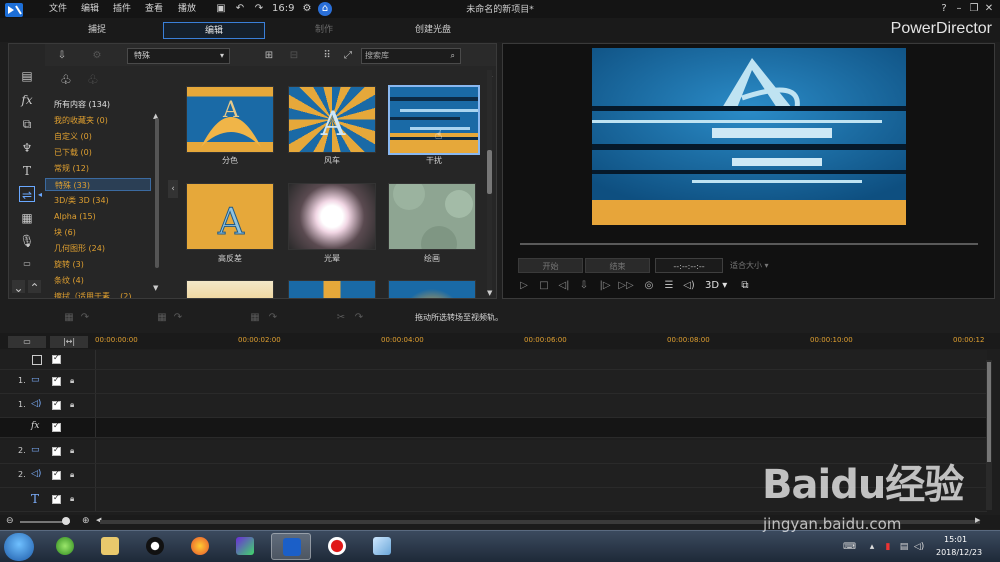 The image size is (1000, 562). What do you see at coordinates (294, 56) in the screenshot?
I see `remove-icon: ⊟` at bounding box center [294, 56].